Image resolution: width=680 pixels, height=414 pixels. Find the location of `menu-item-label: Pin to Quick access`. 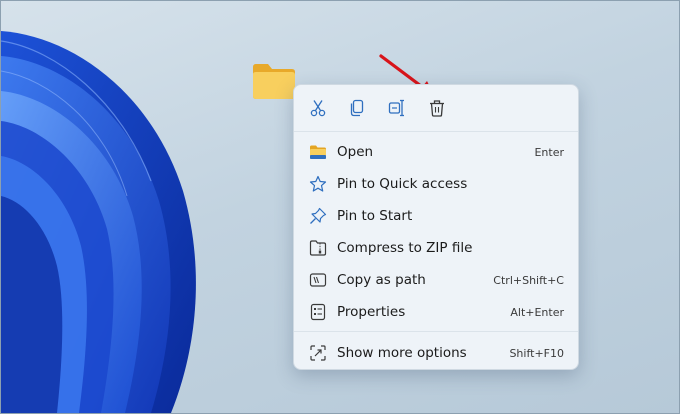

menu-item-label: Pin to Quick access is located at coordinates (402, 184).